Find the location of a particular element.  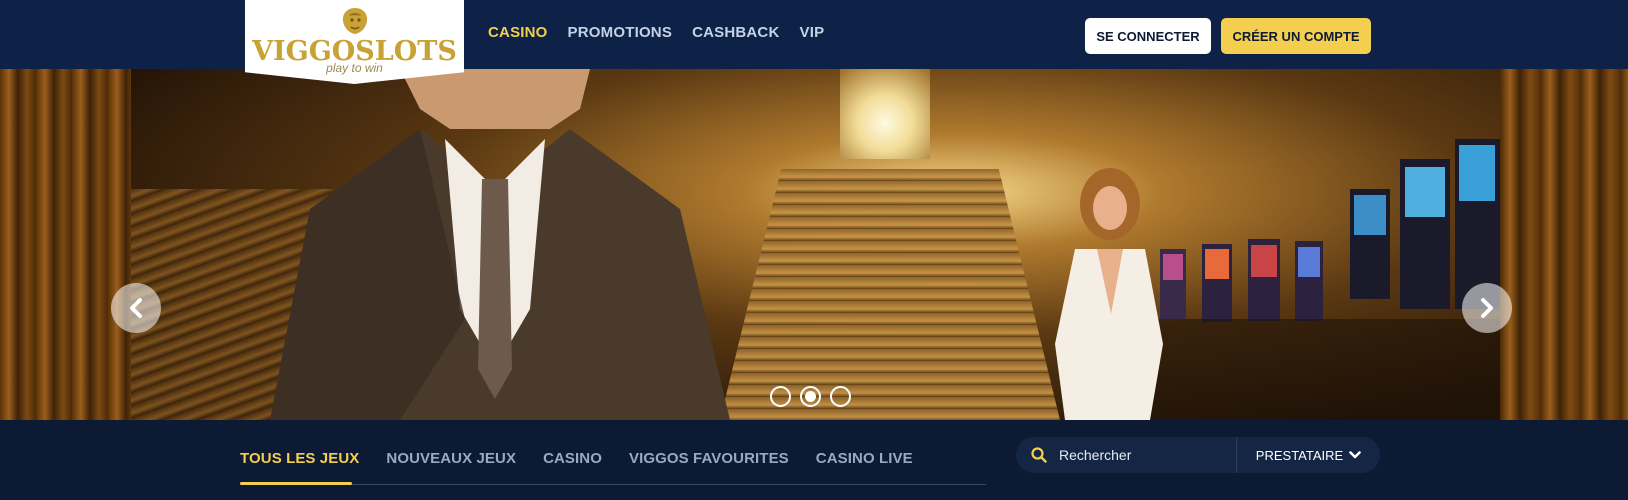

register-button: CRÉER UN COMPTE is located at coordinates (1296, 36).